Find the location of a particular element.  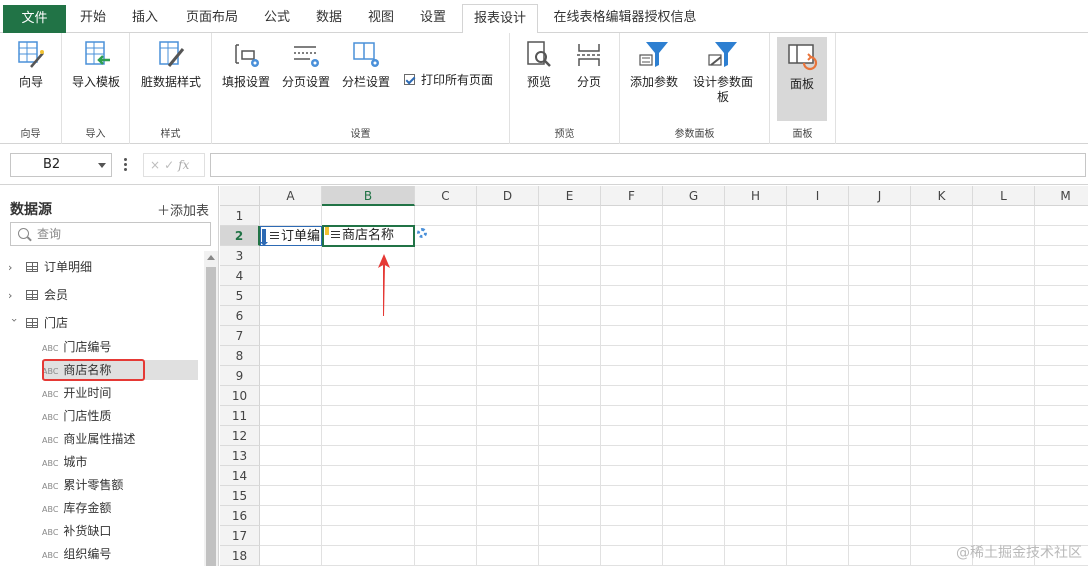

filter-add-icon is located at coordinates (653, 54).